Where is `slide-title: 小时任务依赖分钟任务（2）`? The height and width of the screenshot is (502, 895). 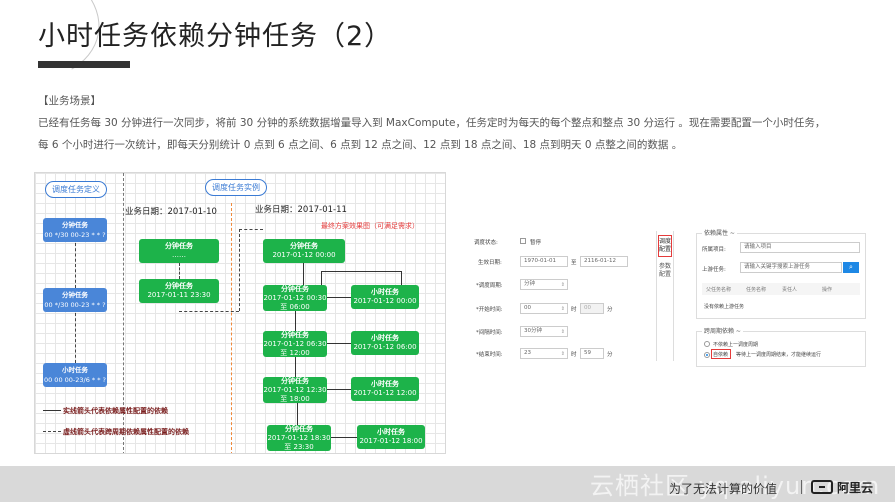 slide-title: 小时任务依赖分钟任务（2） is located at coordinates (215, 36).